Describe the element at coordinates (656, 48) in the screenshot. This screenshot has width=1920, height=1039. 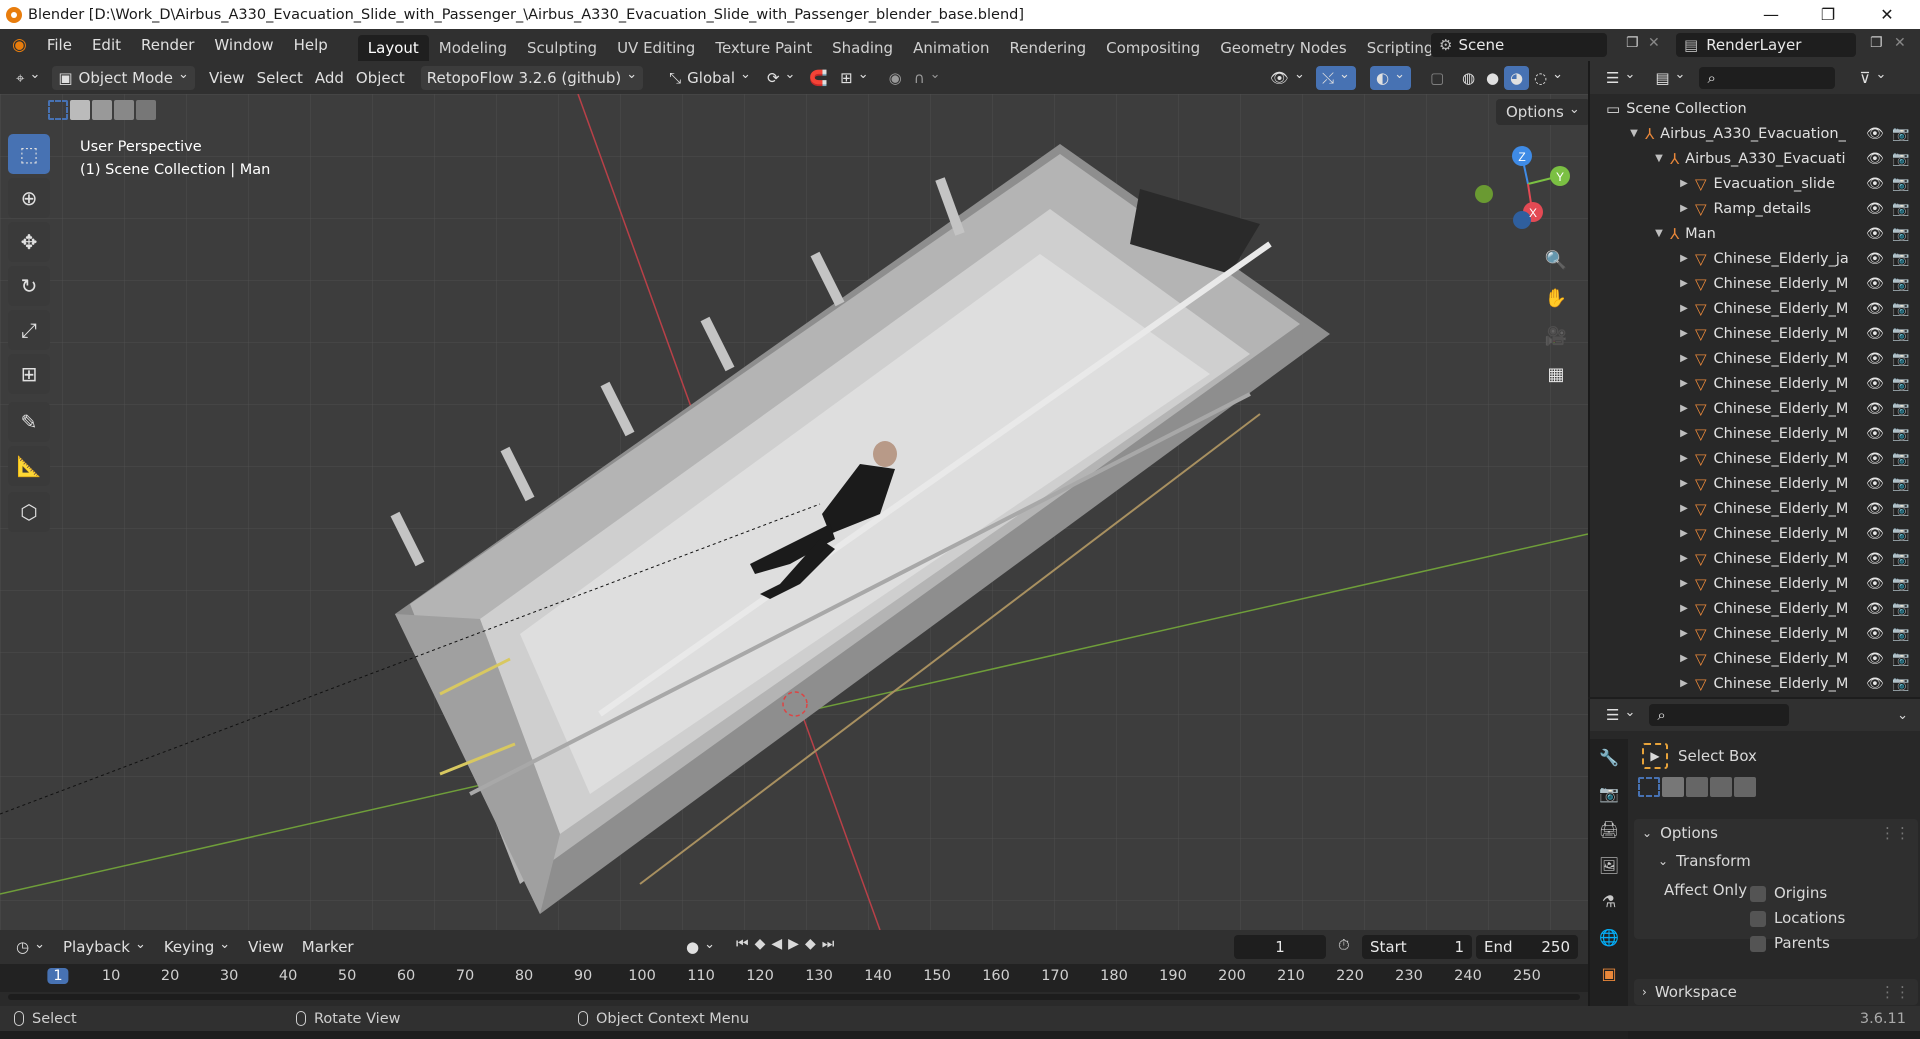
I see `tab-uv-editing: UV Editing` at that location.